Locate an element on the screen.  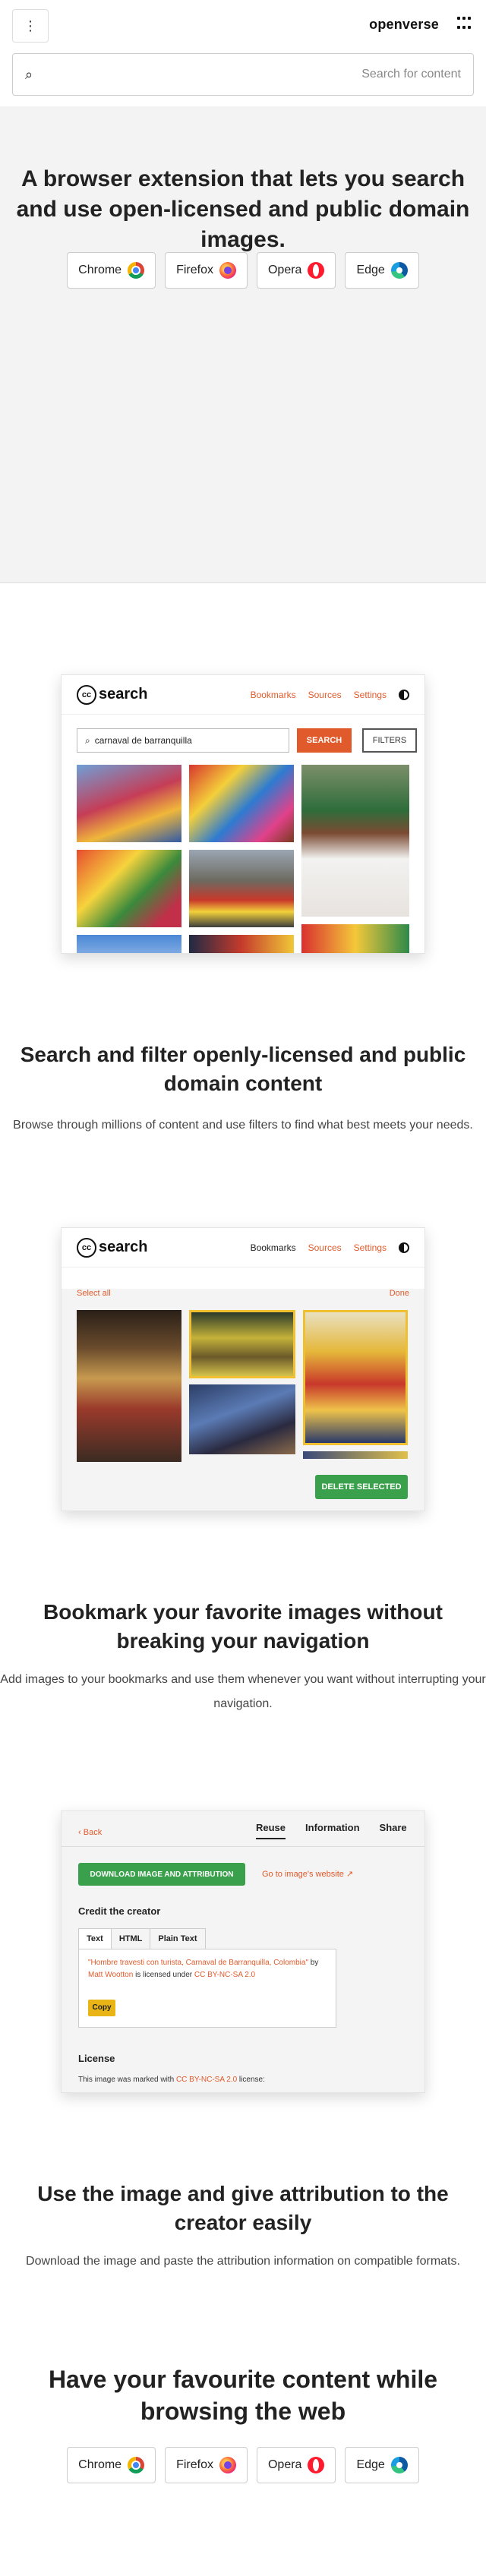
go-to-website-label: Go to image's website is located at coordinates (303, 1874).